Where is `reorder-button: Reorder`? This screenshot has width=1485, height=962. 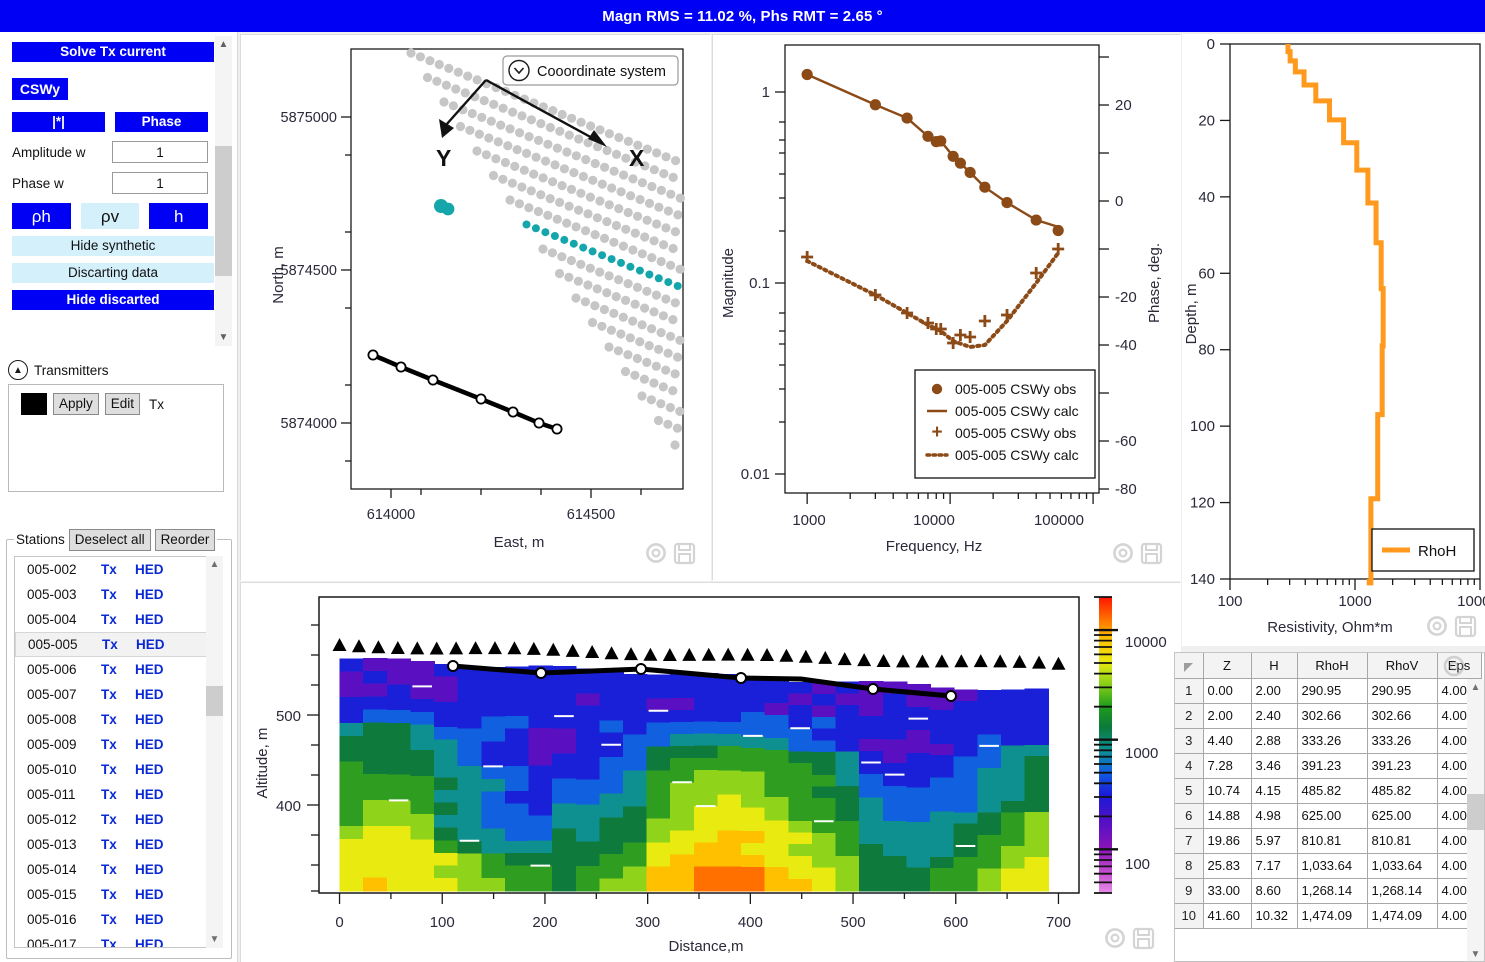
reorder-button: Reorder is located at coordinates (185, 540).